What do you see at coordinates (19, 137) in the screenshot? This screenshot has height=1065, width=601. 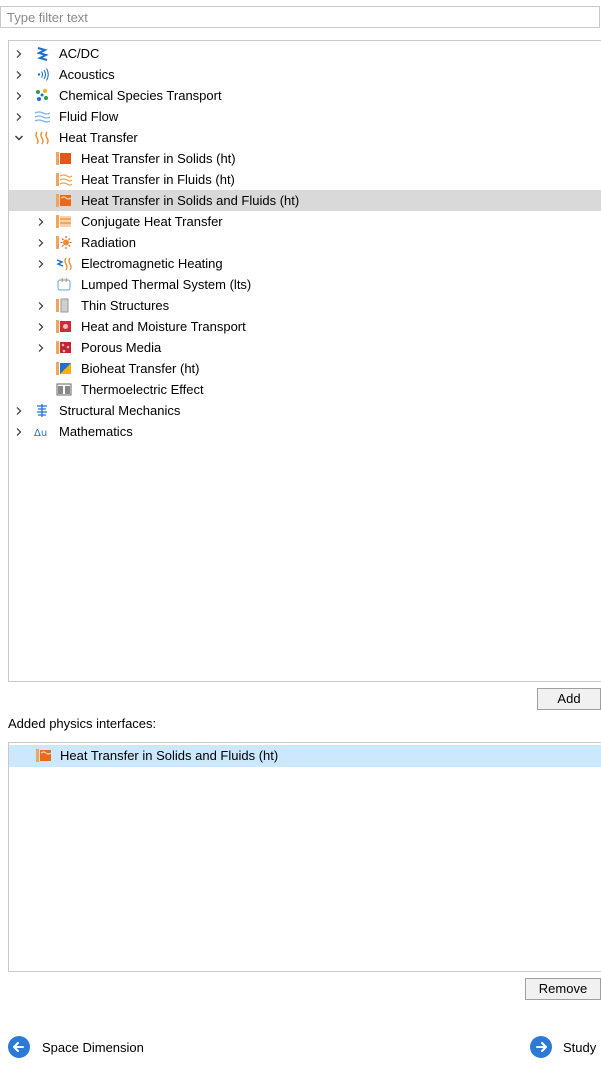 I see `chevron-down-icon` at bounding box center [19, 137].